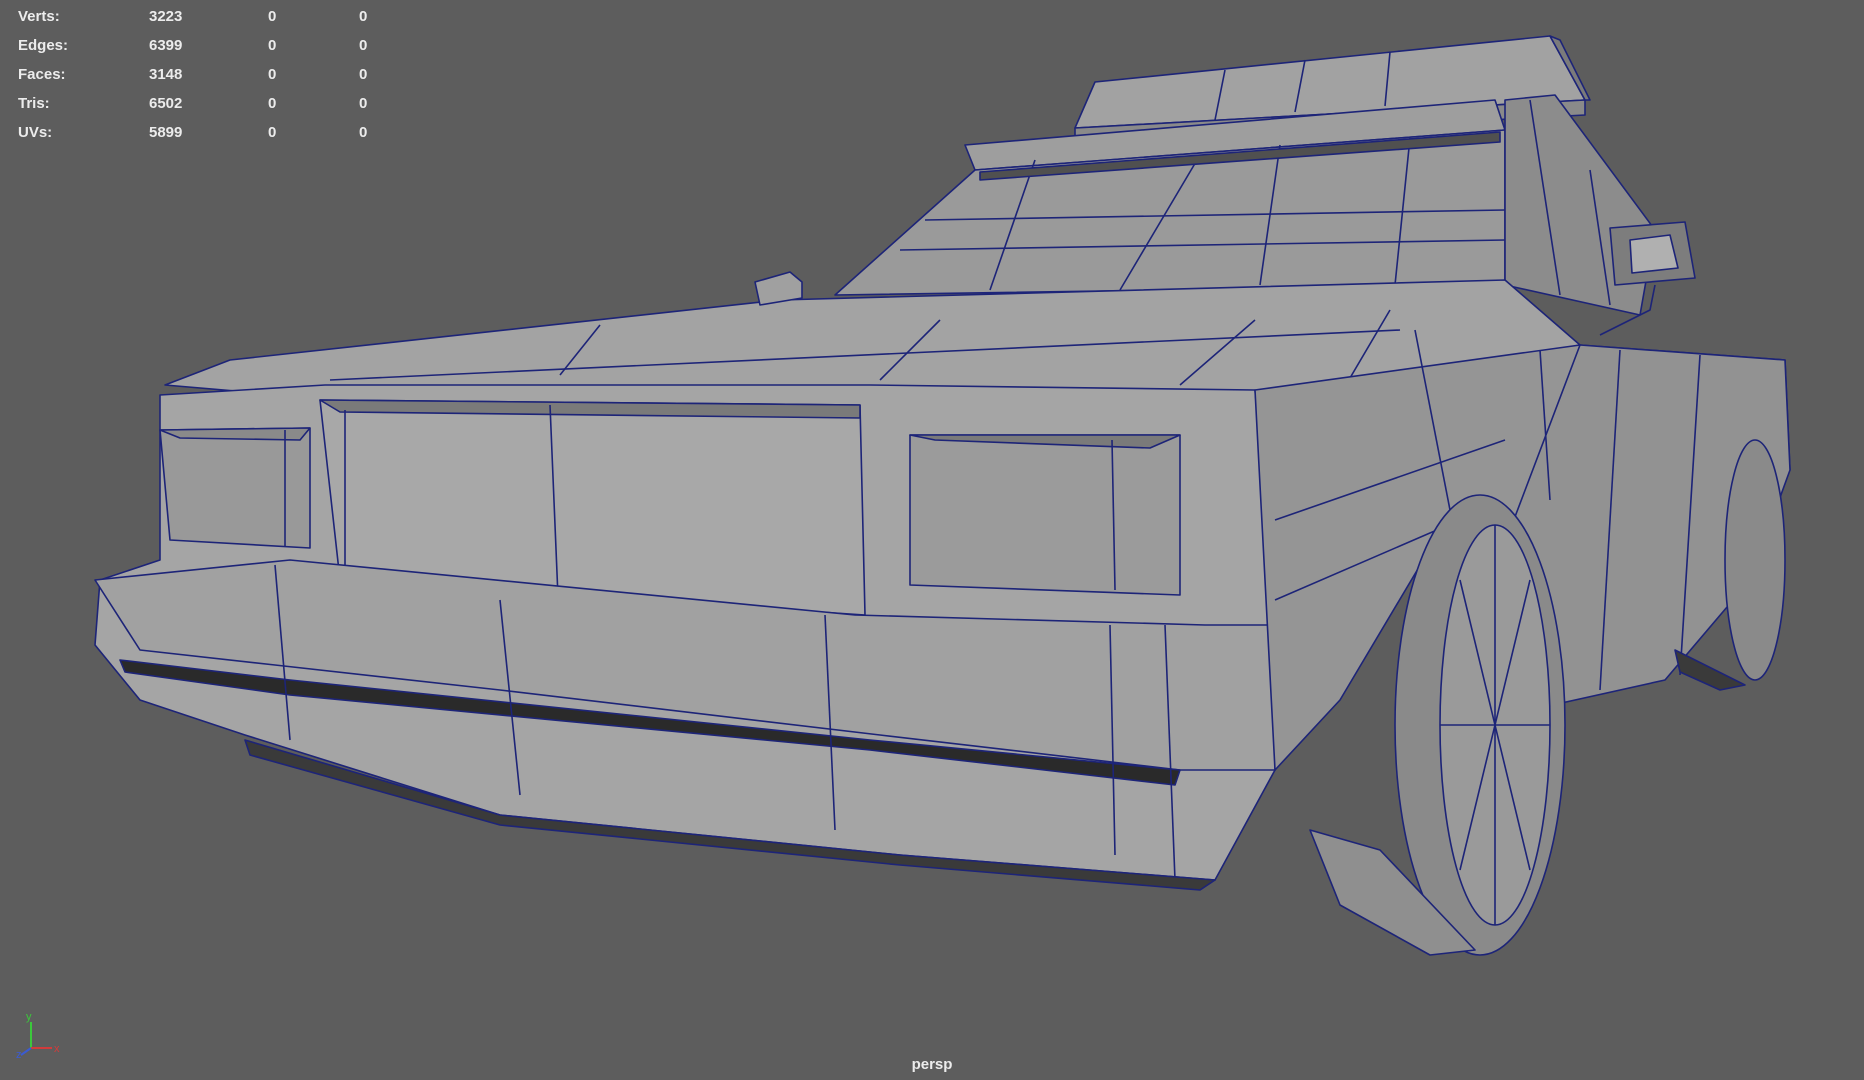 This screenshot has width=1864, height=1080. I want to click on headlight-left, so click(235, 488).